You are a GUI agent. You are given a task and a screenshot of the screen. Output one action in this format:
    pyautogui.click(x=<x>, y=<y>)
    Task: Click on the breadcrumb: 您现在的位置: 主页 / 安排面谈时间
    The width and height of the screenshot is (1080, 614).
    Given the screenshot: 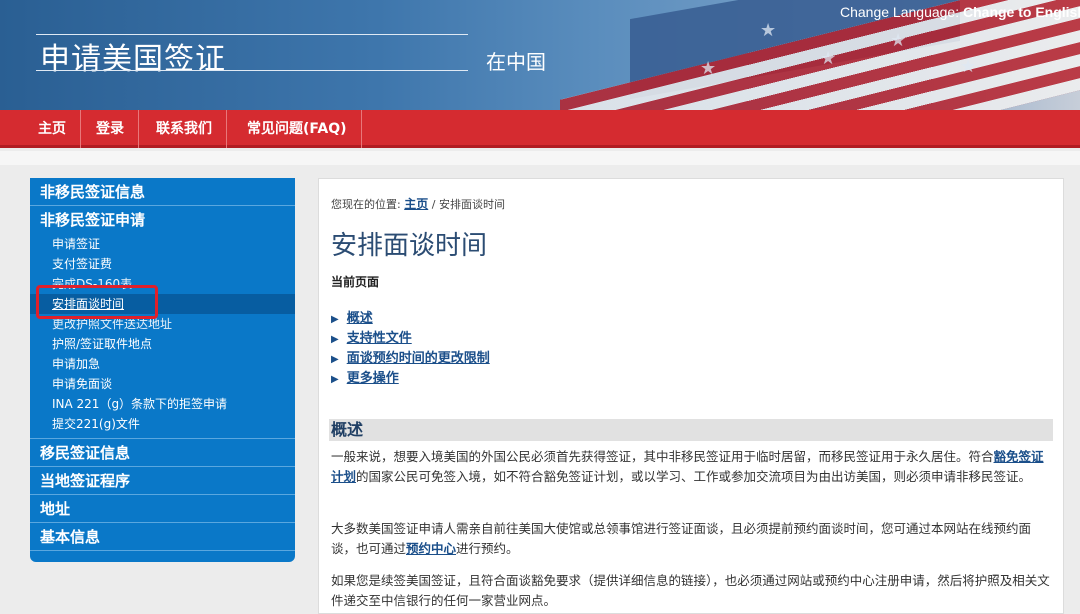 What is the action you would take?
    pyautogui.click(x=418, y=203)
    